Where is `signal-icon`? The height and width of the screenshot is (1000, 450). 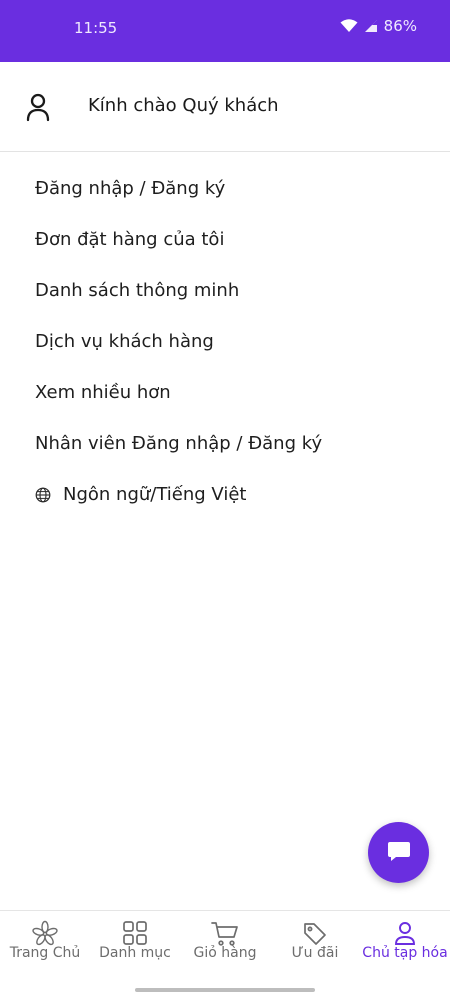 signal-icon is located at coordinates (371, 26).